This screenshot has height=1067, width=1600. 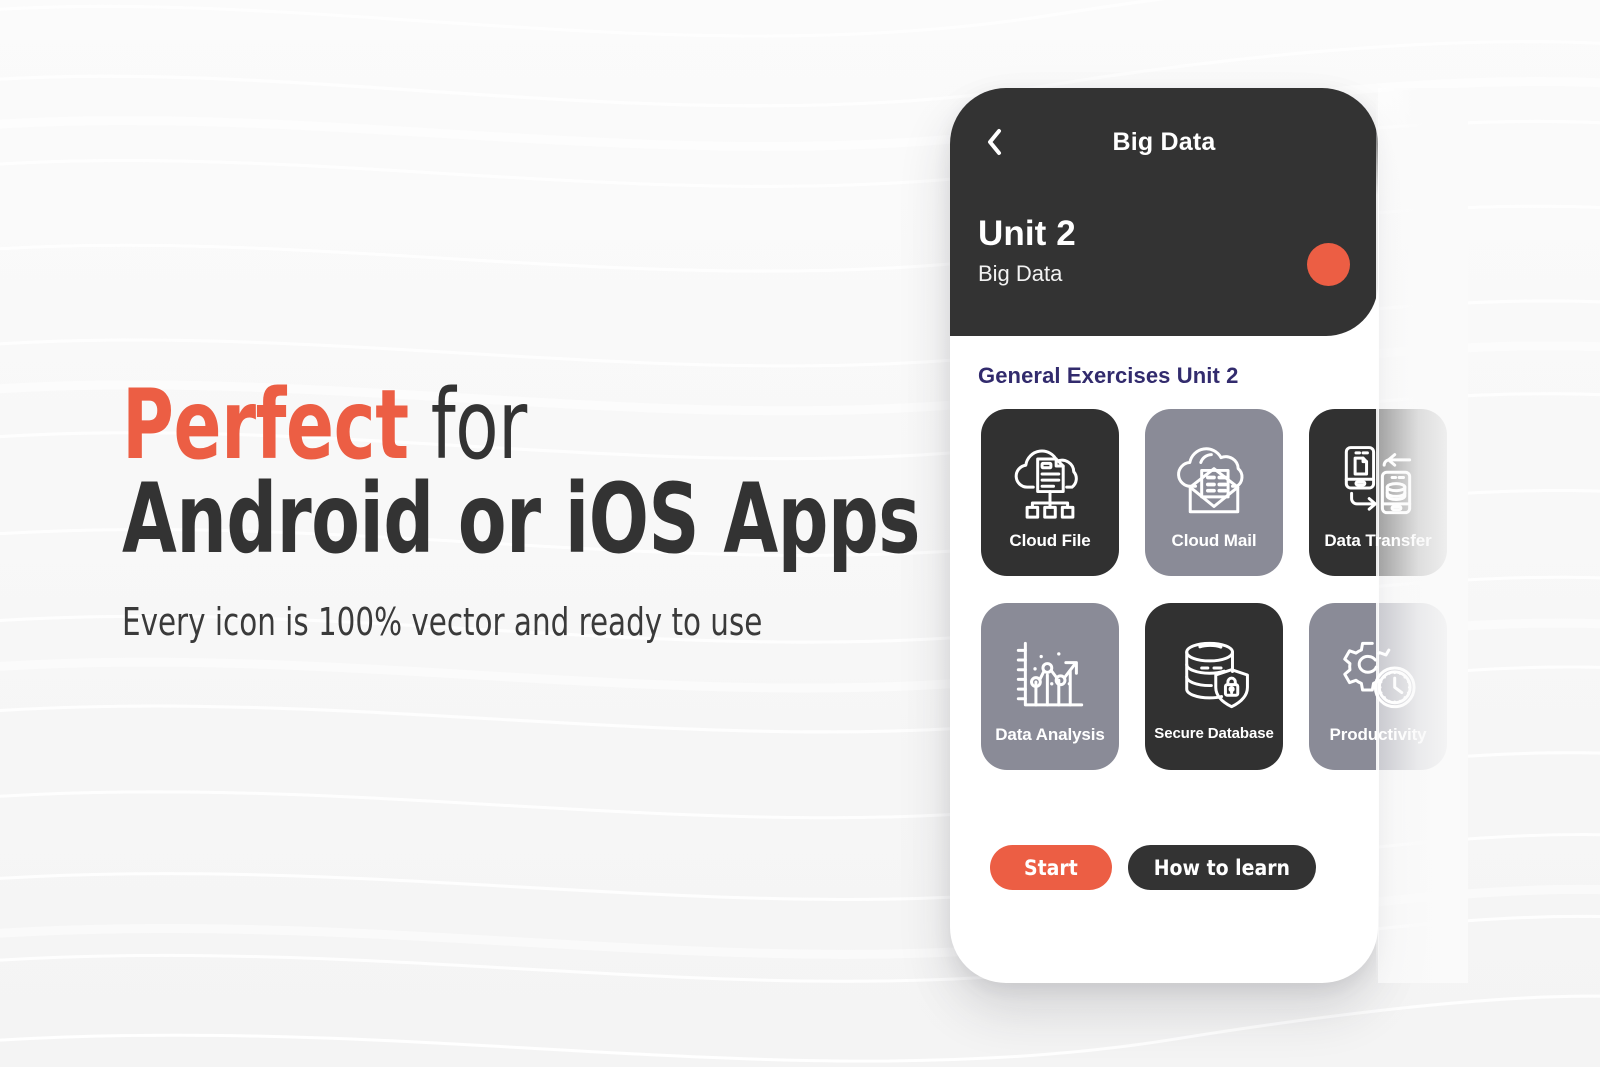 I want to click on tile-label: Data Transfer, so click(x=1378, y=540).